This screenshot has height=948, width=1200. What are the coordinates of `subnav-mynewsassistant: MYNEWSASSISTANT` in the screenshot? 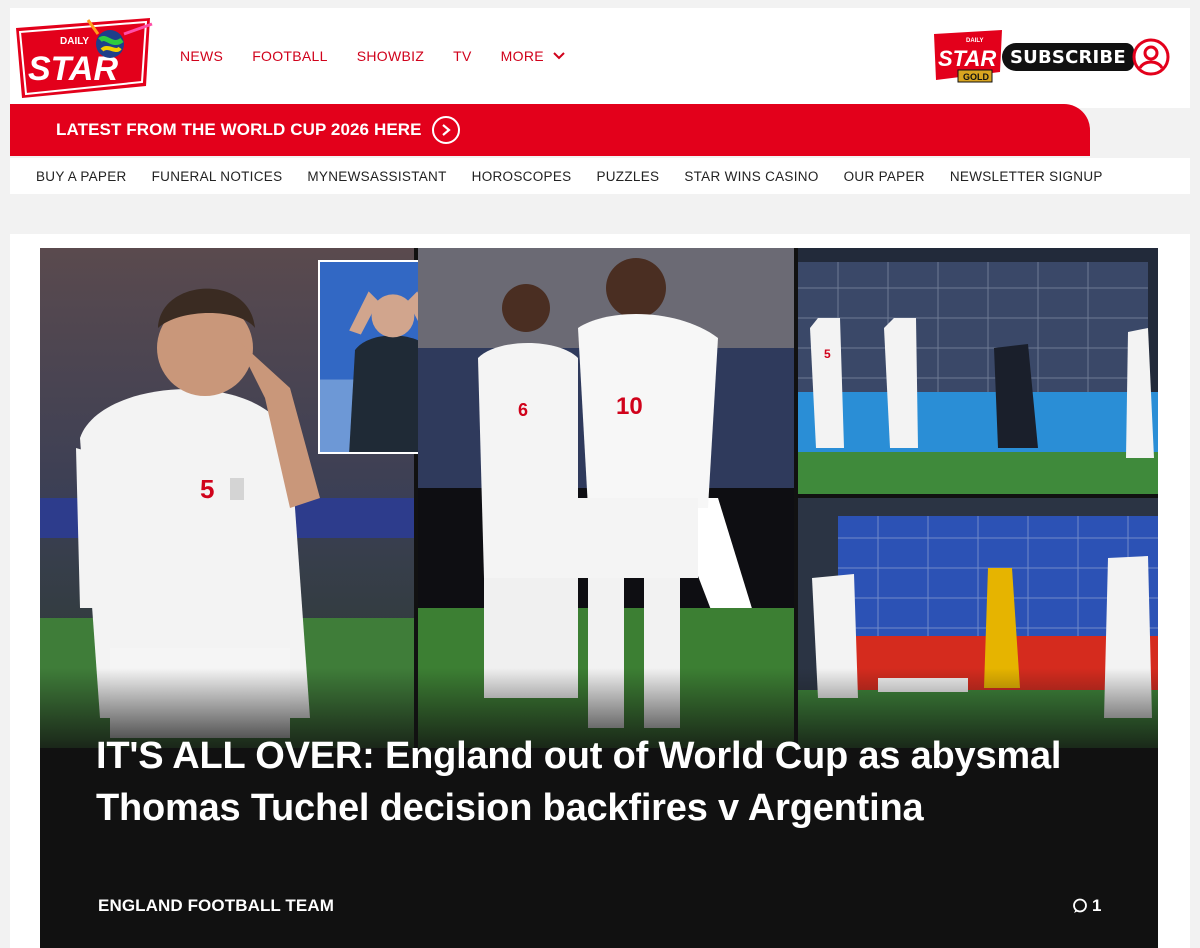 It's located at (376, 176).